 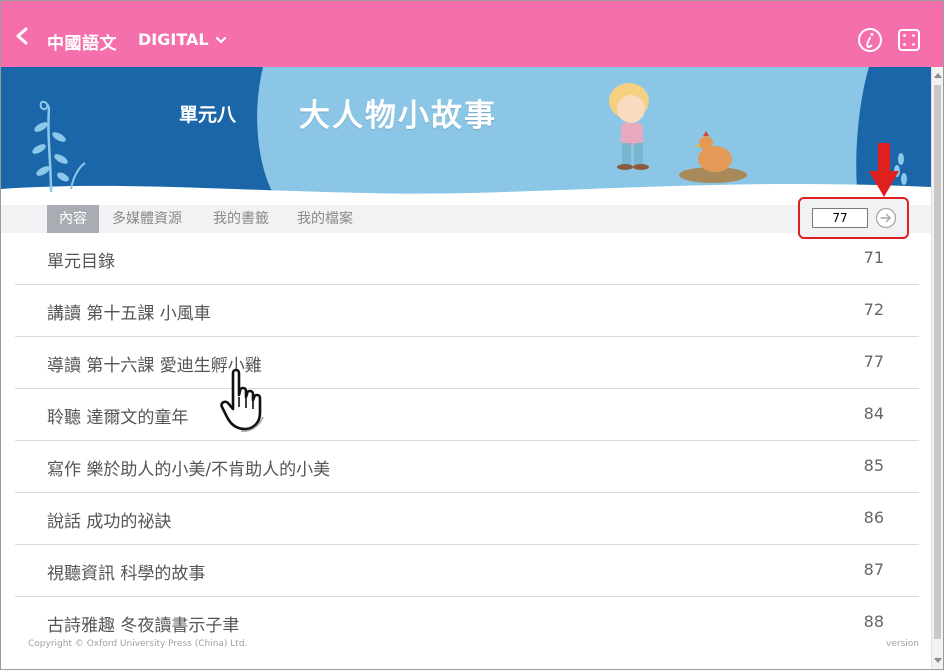 I want to click on tab-content: 內容, so click(x=73, y=219).